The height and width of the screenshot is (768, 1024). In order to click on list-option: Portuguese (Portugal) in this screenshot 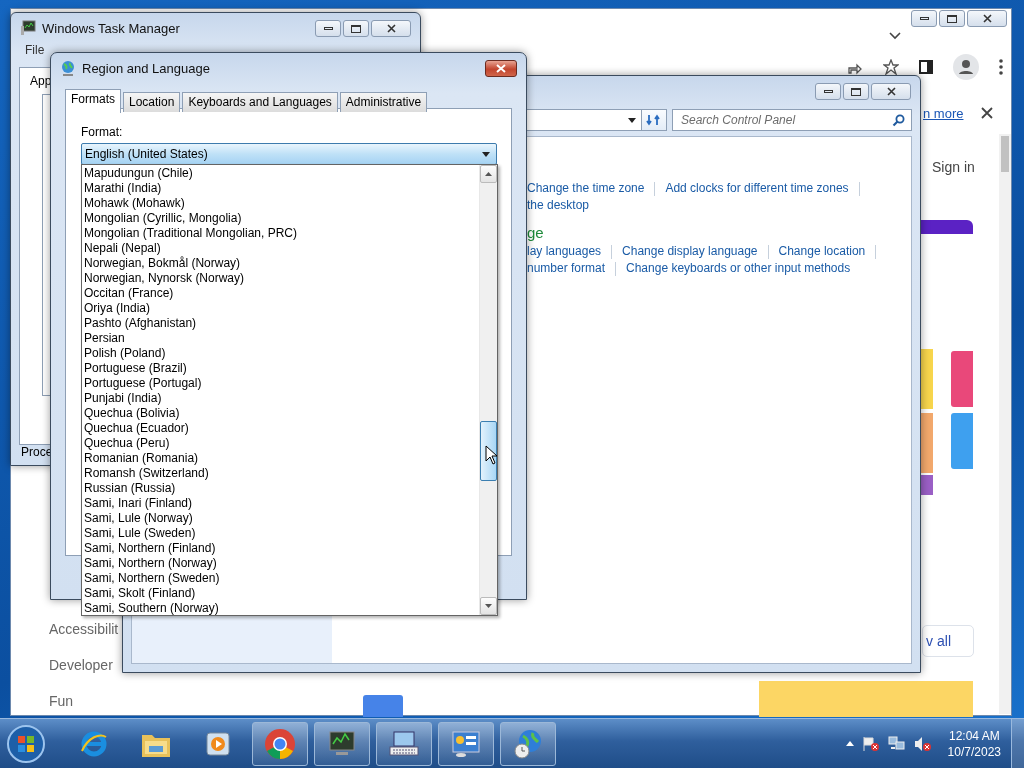, I will do `click(280, 383)`.